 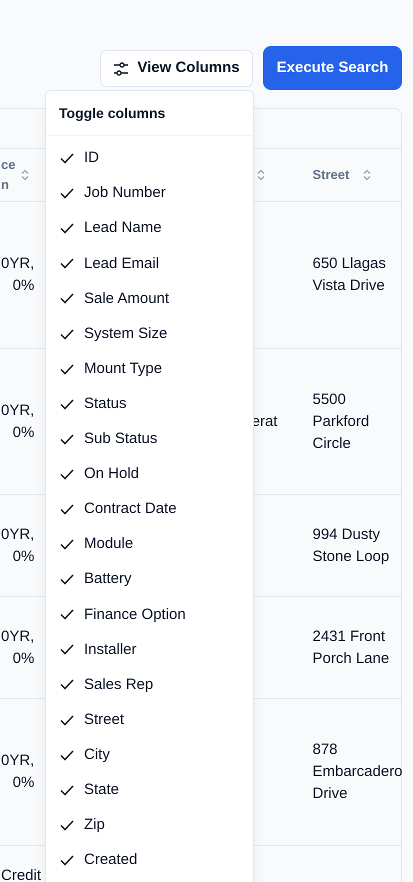 What do you see at coordinates (149, 755) in the screenshot?
I see `menu-item: City` at bounding box center [149, 755].